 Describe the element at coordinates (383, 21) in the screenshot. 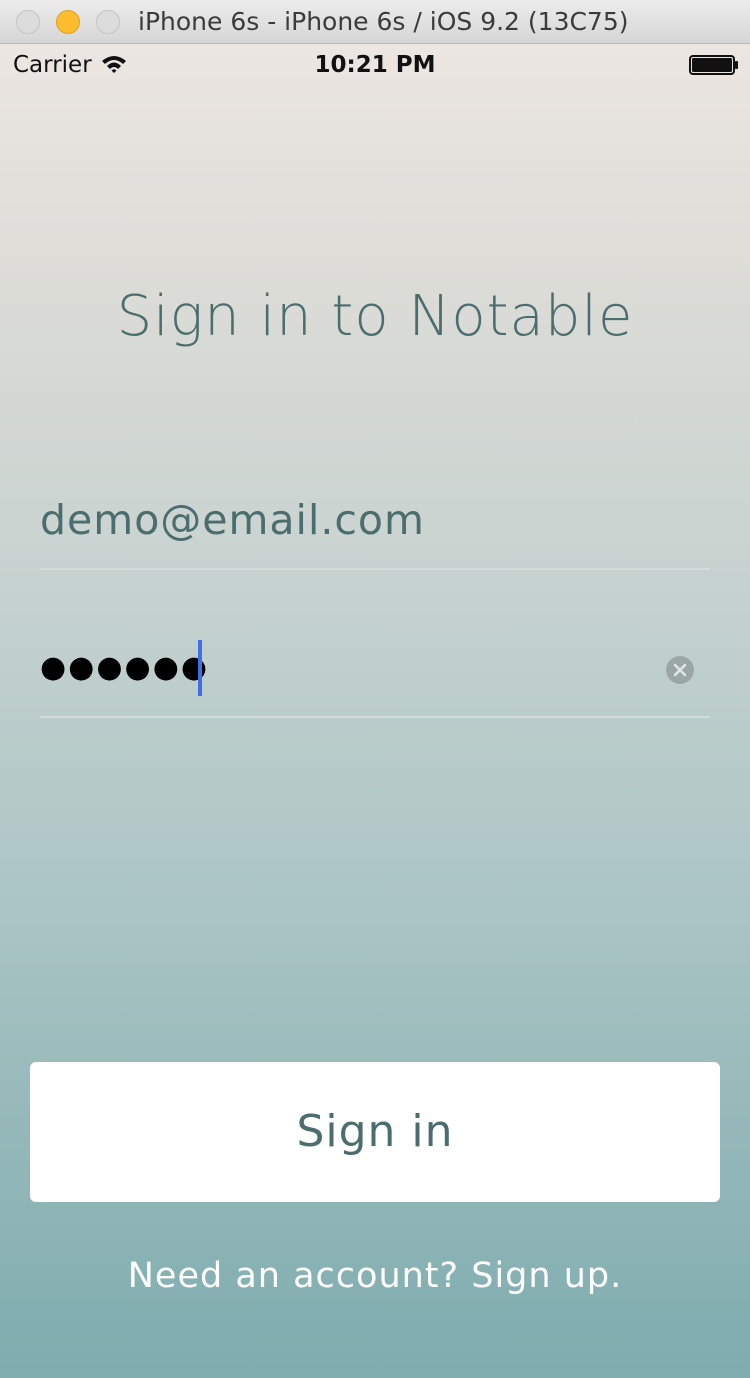

I see `window-title: iPhone 6s - iPhone 6s / iOS 9.2 (13C75)` at that location.